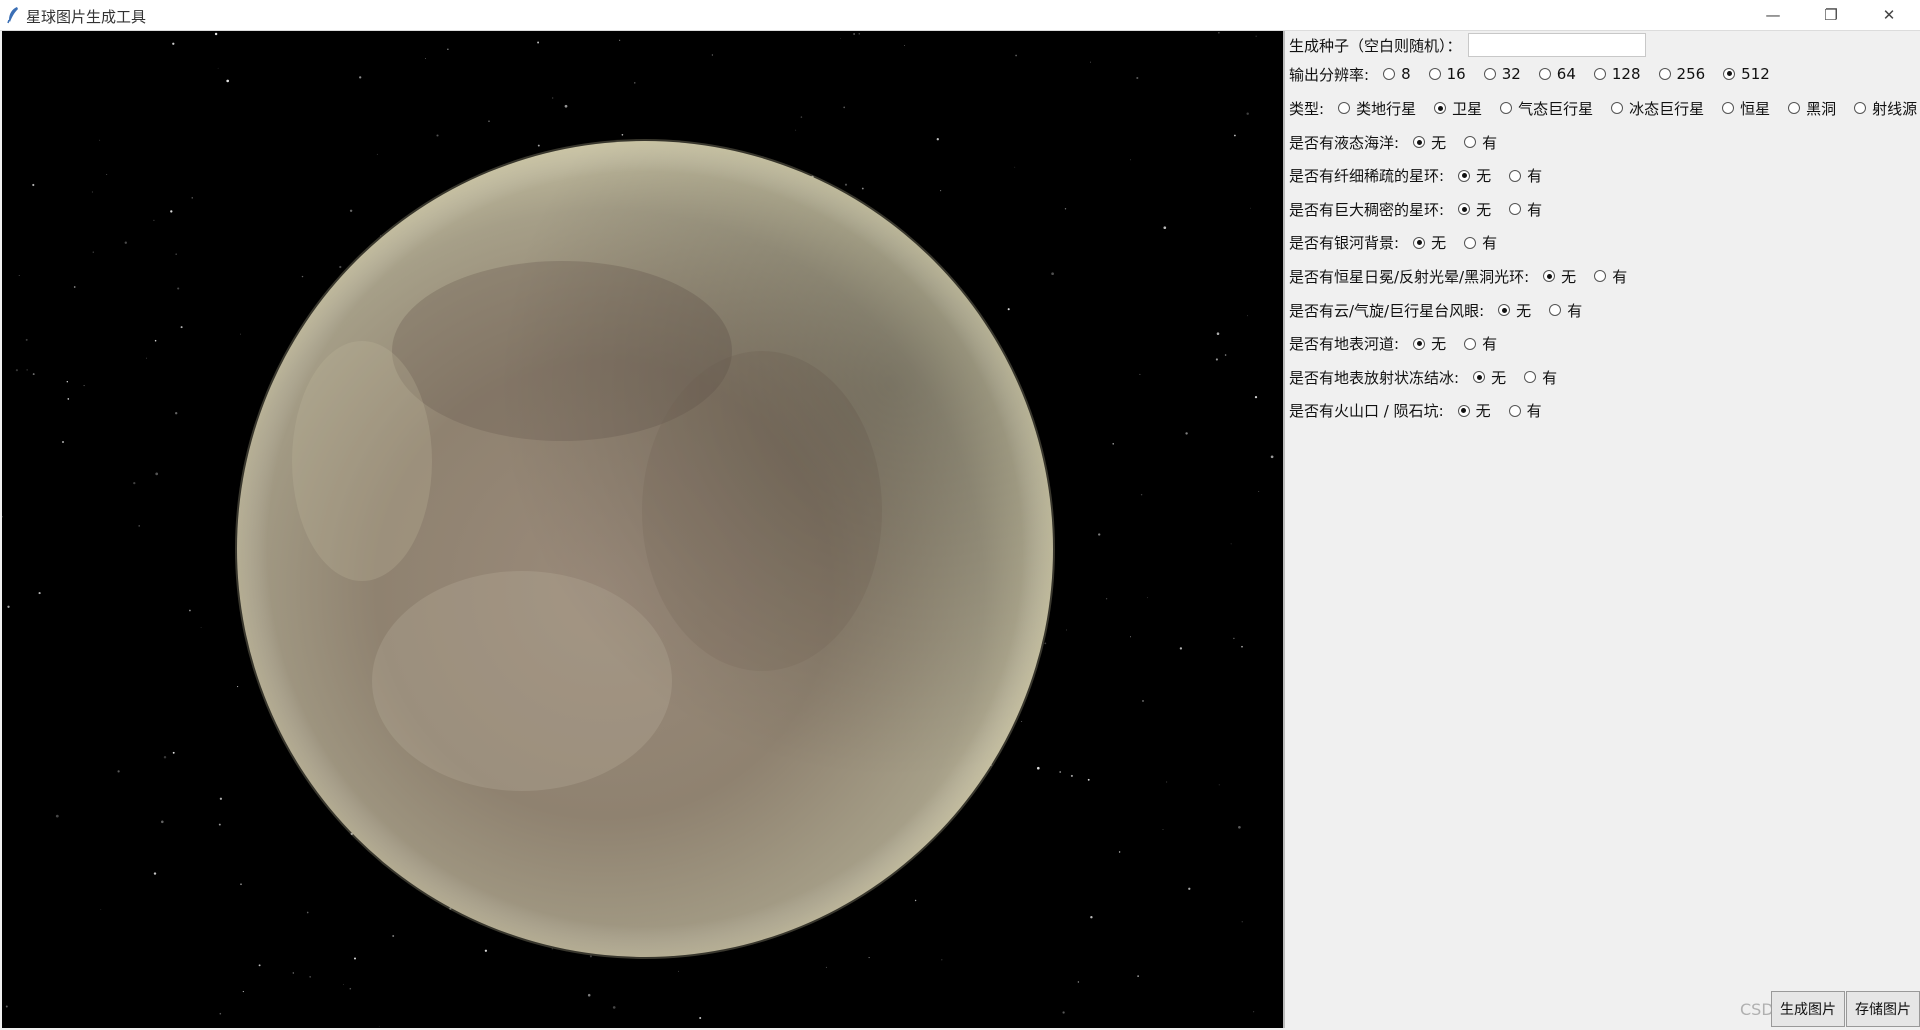 Image resolution: width=1920 pixels, height=1030 pixels. What do you see at coordinates (1612, 74) in the screenshot?
I see `resolution-option: 128` at bounding box center [1612, 74].